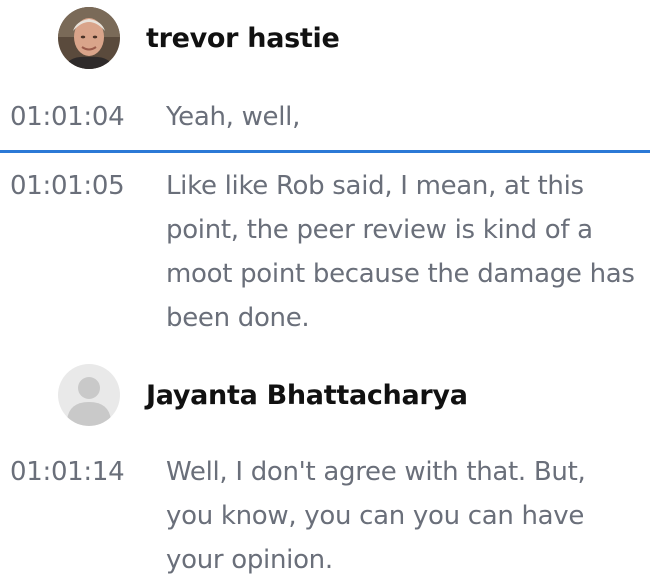  Describe the element at coordinates (307, 395) in the screenshot. I see `speaker-name: Jayanta Bhattacharya` at that location.